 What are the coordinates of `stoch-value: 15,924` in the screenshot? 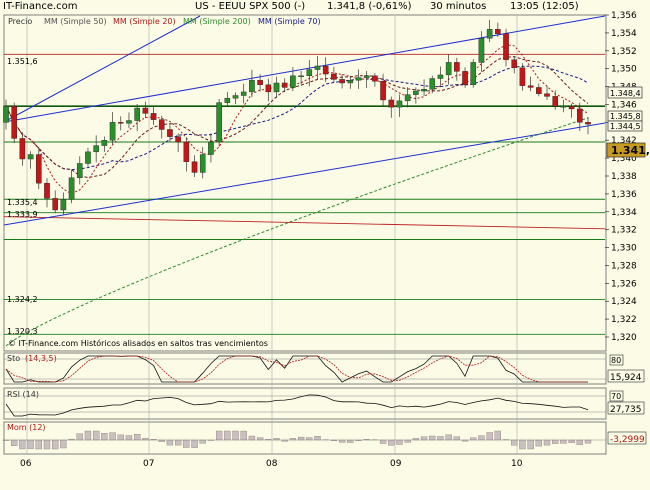 It's located at (626, 378).